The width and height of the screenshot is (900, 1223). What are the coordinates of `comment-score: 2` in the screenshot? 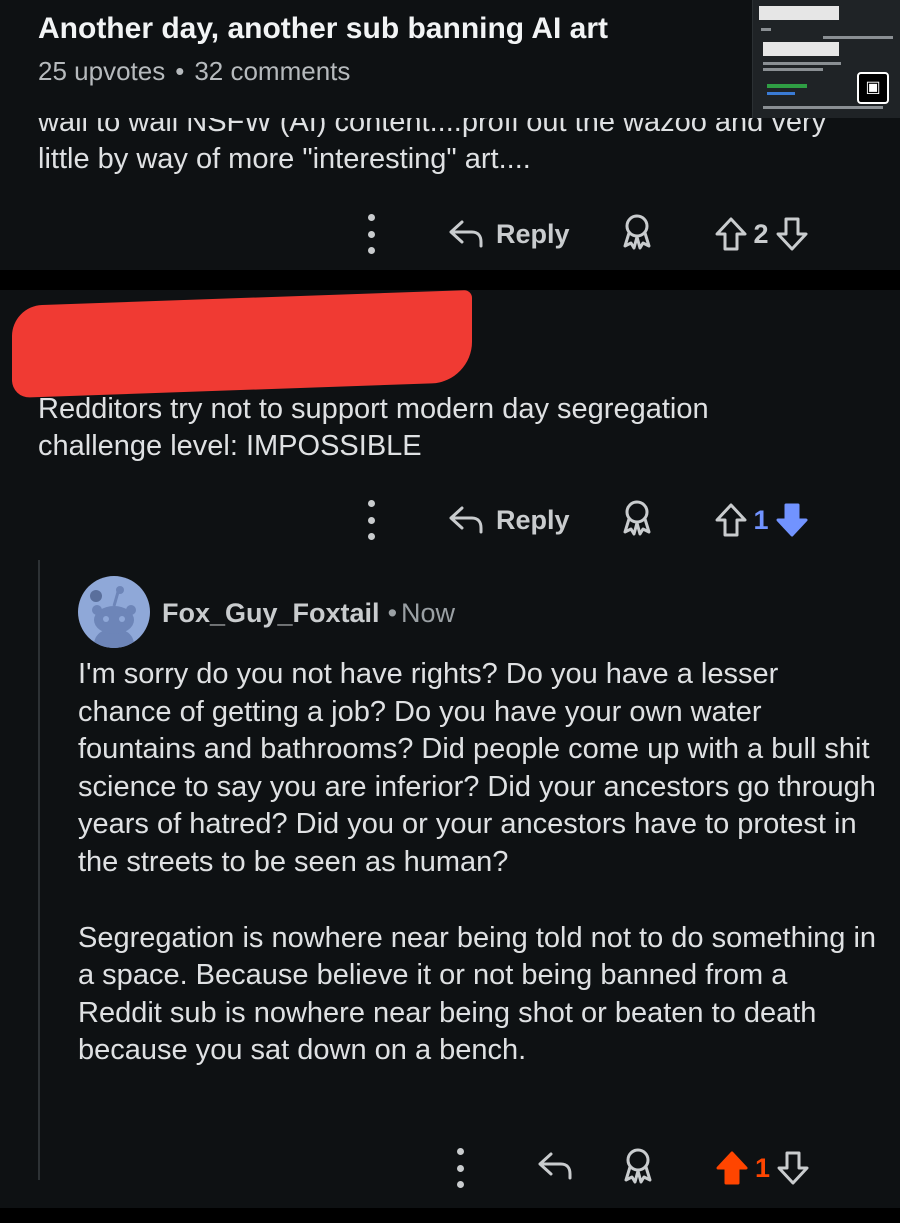 It's located at (761, 233).